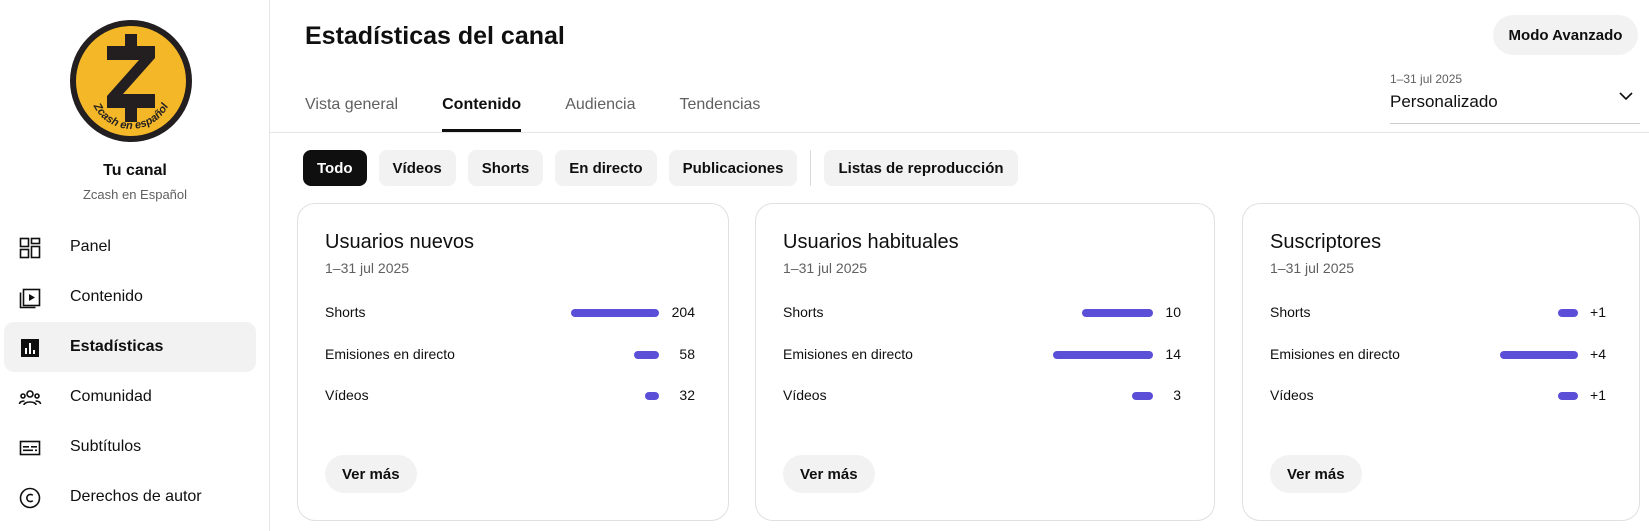  Describe the element at coordinates (30, 248) in the screenshot. I see `dashboard-icon` at that location.